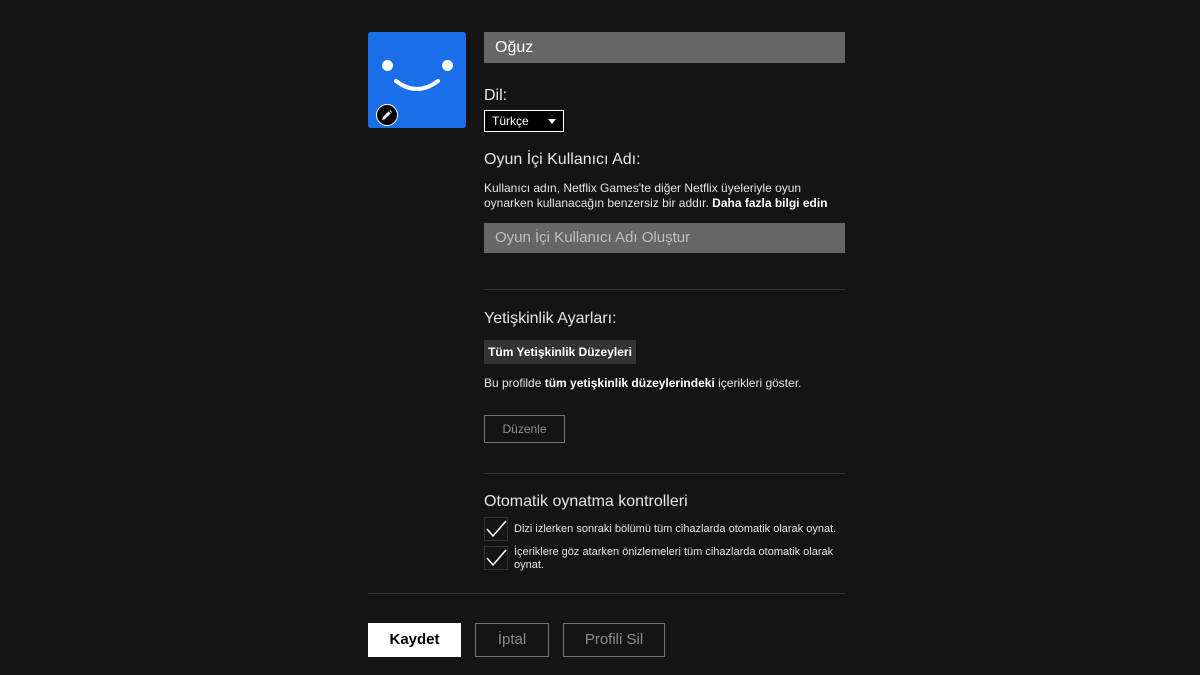 The width and height of the screenshot is (1200, 675). What do you see at coordinates (524, 429) in the screenshot?
I see `maturity-edit-button: Düzenle` at bounding box center [524, 429].